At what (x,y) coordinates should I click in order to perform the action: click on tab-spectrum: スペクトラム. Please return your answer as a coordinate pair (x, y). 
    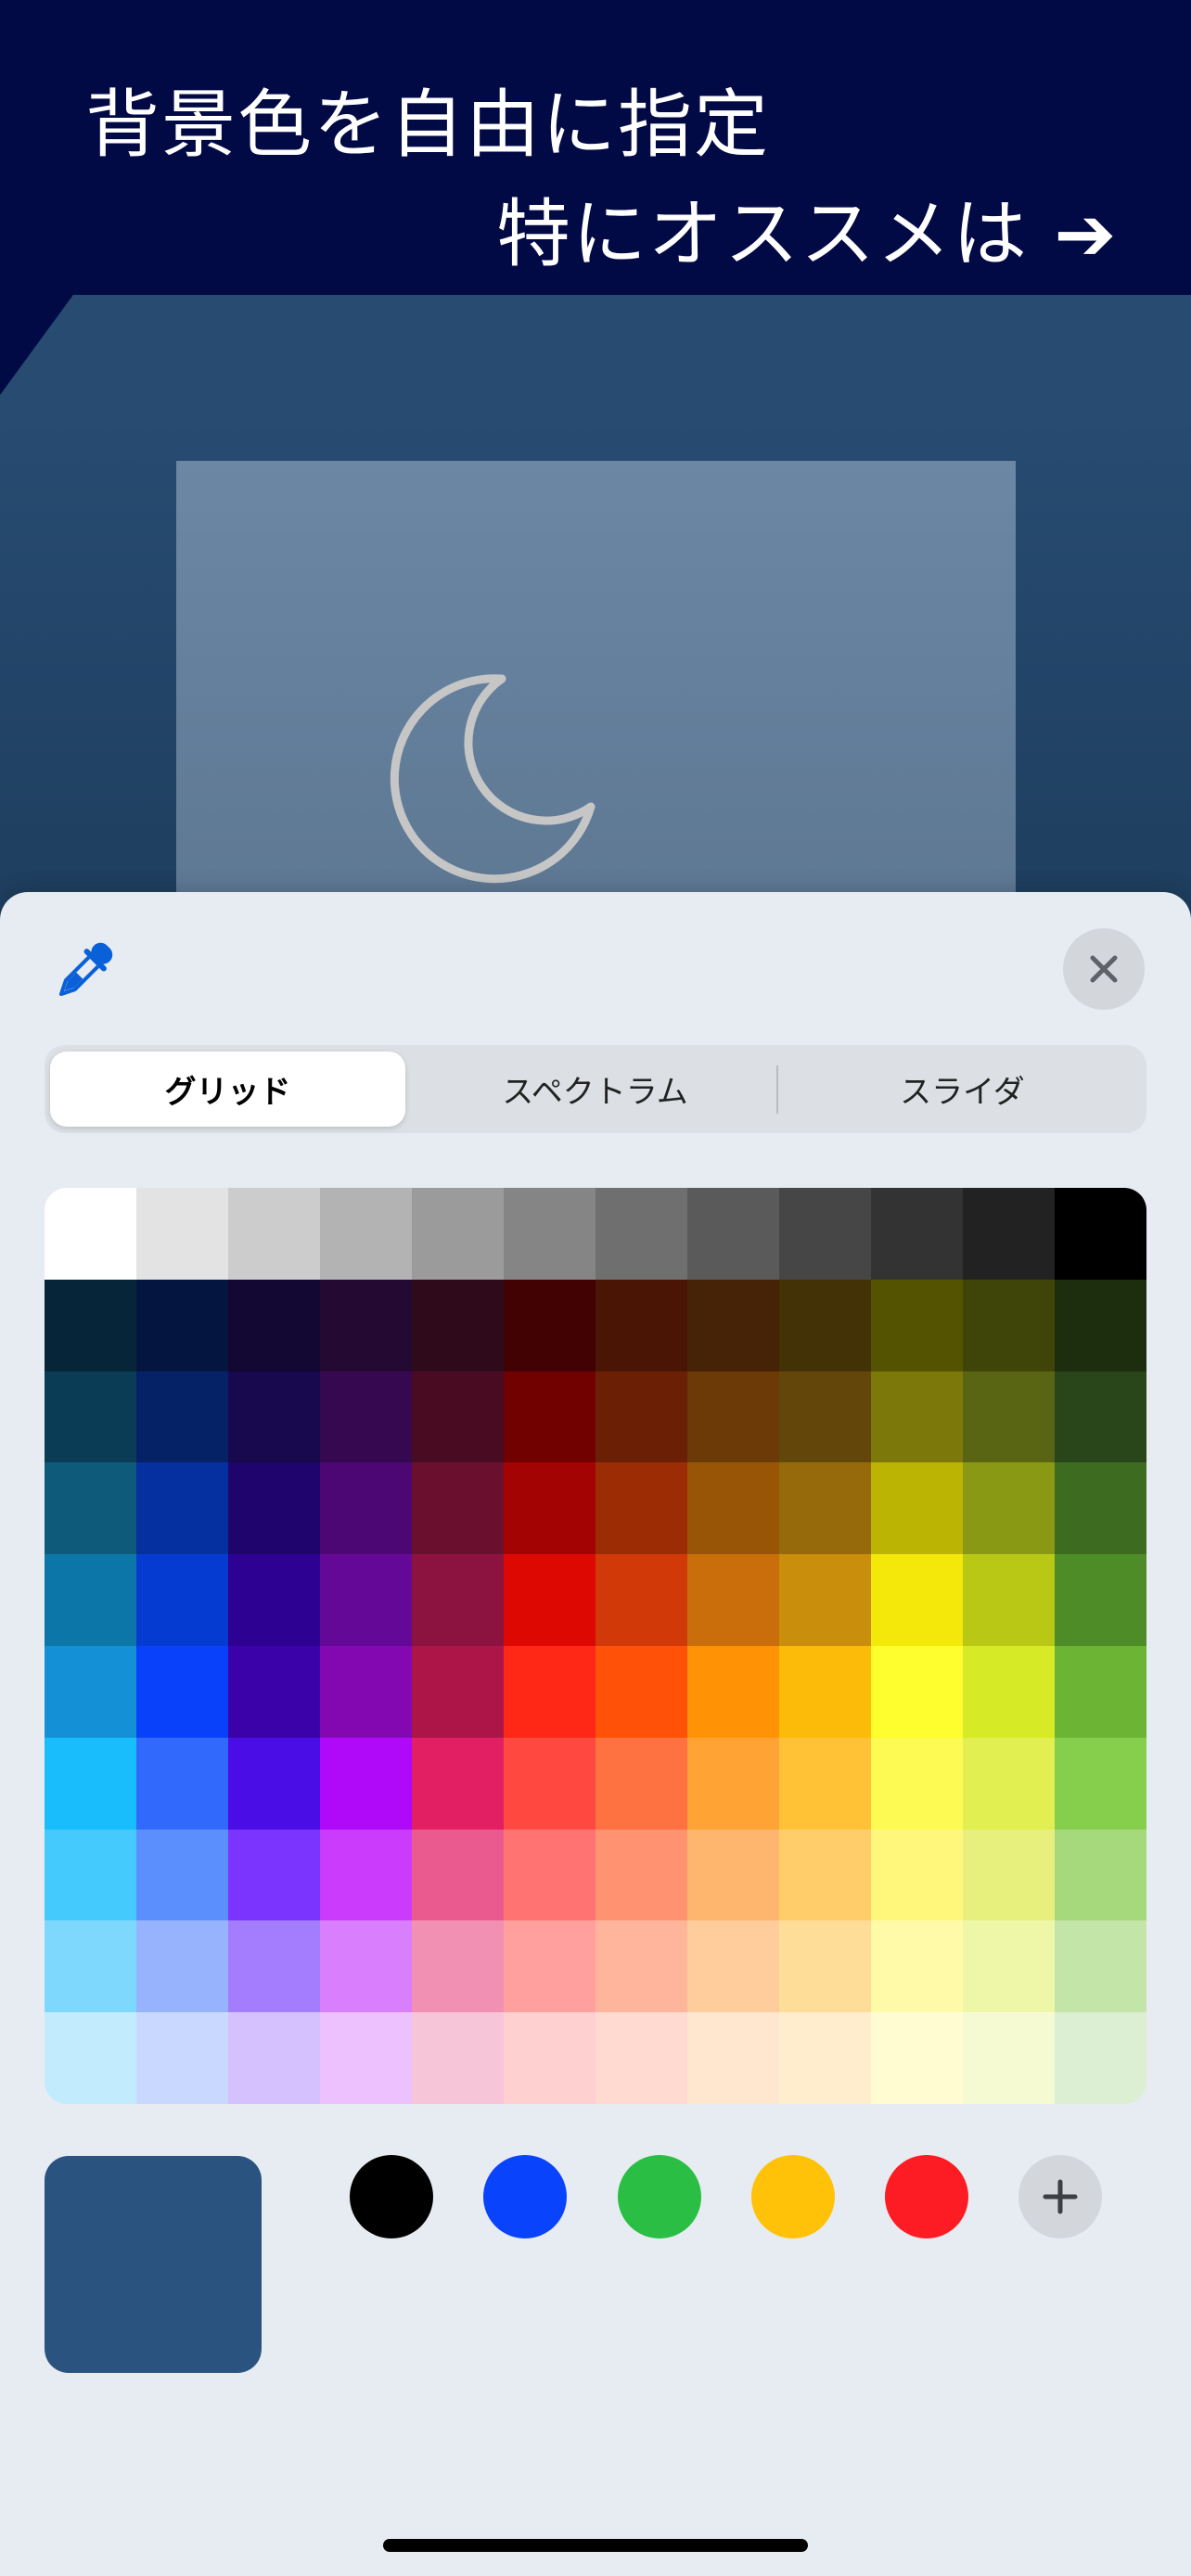
    Looking at the image, I should click on (595, 1089).